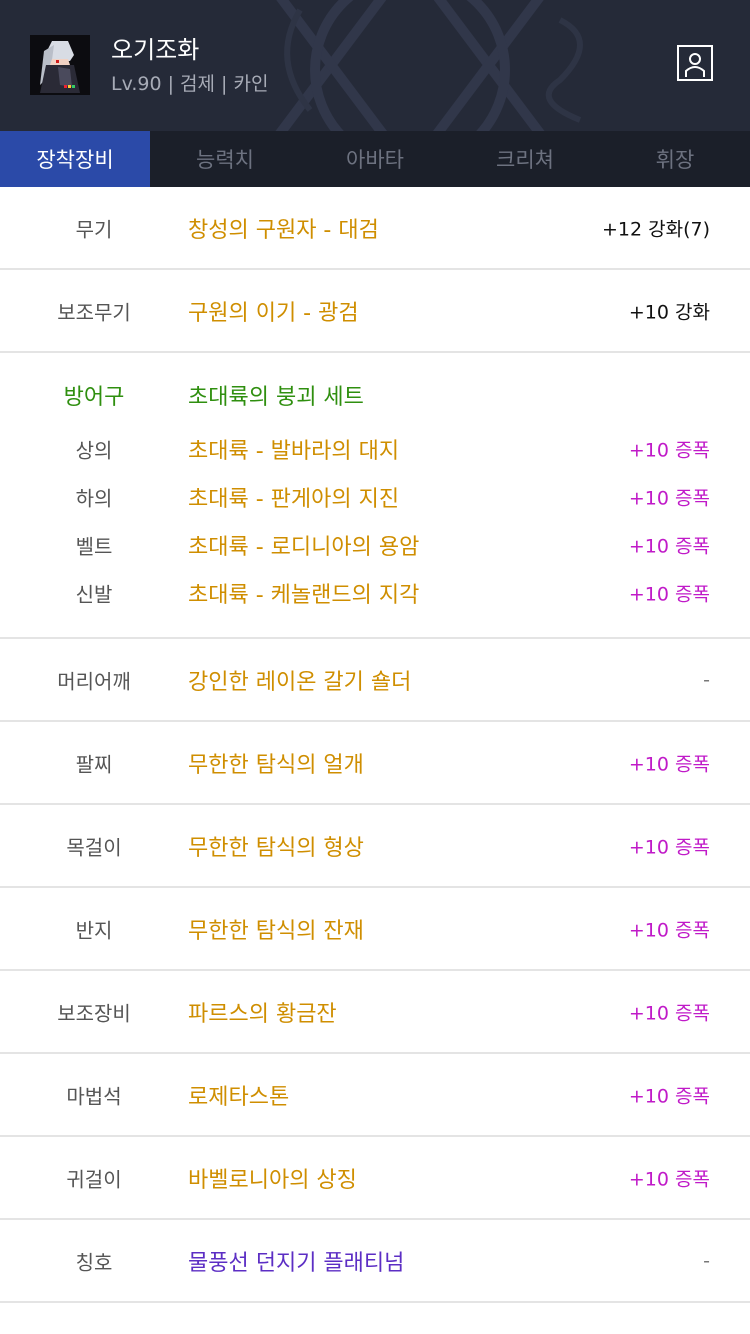  Describe the element at coordinates (294, 451) in the screenshot. I see `item-name: 초대륙 - 발바라의 대지` at that location.